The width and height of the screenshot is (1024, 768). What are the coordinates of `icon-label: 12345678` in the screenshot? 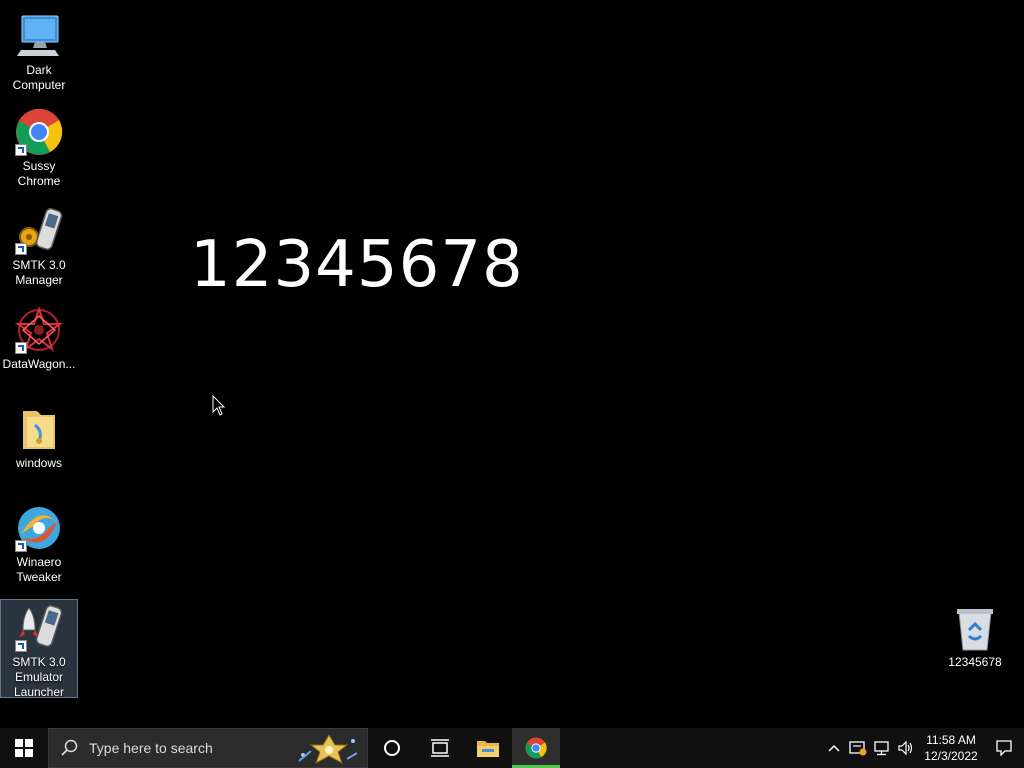 It's located at (975, 662).